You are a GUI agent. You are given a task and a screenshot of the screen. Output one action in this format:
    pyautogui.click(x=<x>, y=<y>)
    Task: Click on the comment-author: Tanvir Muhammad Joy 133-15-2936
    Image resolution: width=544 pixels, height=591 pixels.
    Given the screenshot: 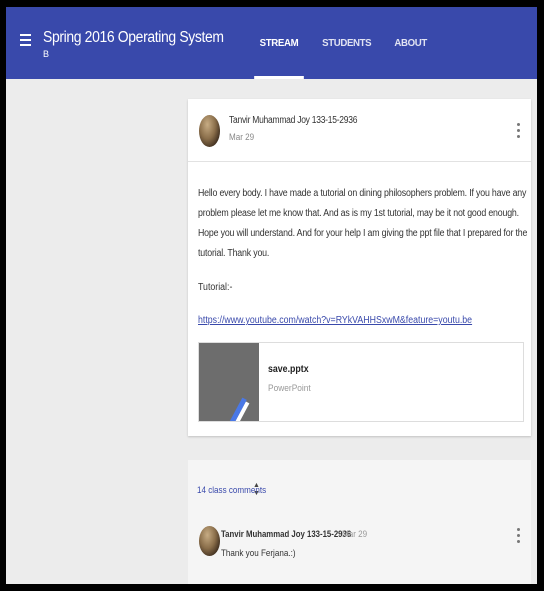 What is the action you would take?
    pyautogui.click(x=286, y=534)
    